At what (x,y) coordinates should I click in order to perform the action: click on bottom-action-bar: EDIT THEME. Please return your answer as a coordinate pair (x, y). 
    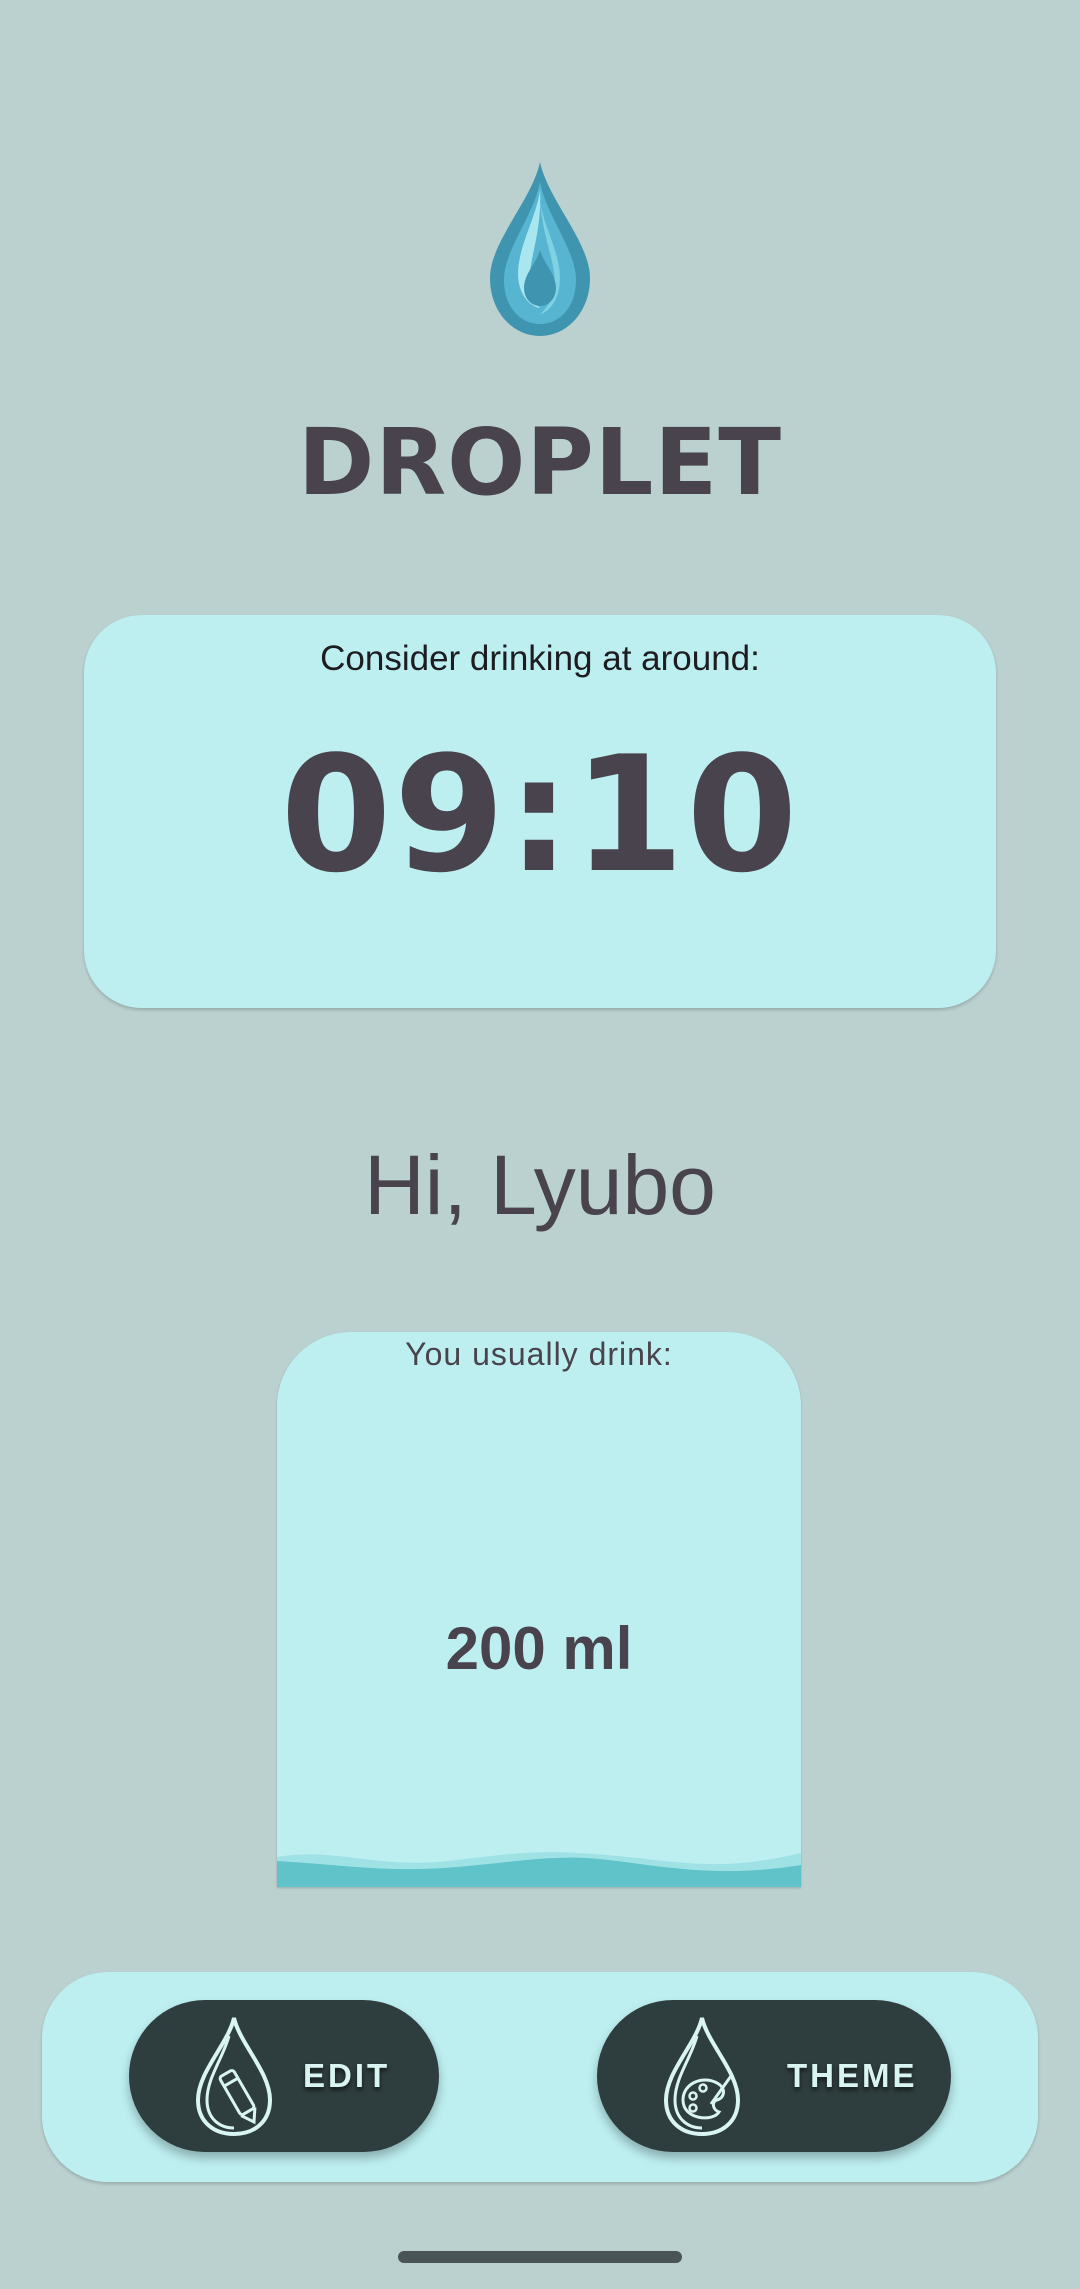
    Looking at the image, I should click on (540, 2077).